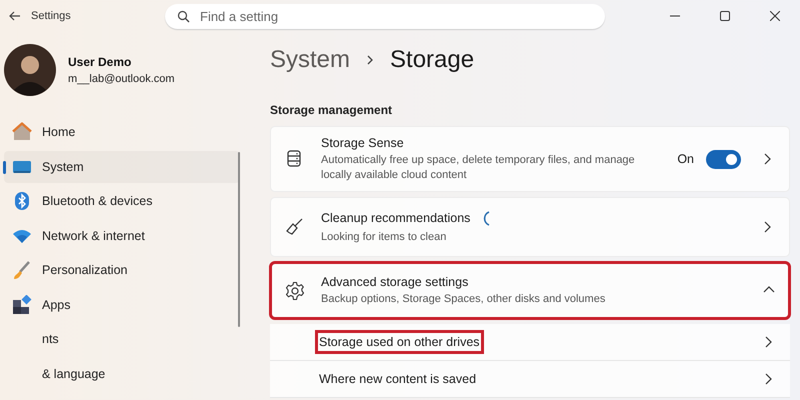 This screenshot has height=400, width=800. What do you see at coordinates (478, 167) in the screenshot?
I see `setting-description: Automatically free up space, delete temporary files, and manage locally available cloud content` at bounding box center [478, 167].